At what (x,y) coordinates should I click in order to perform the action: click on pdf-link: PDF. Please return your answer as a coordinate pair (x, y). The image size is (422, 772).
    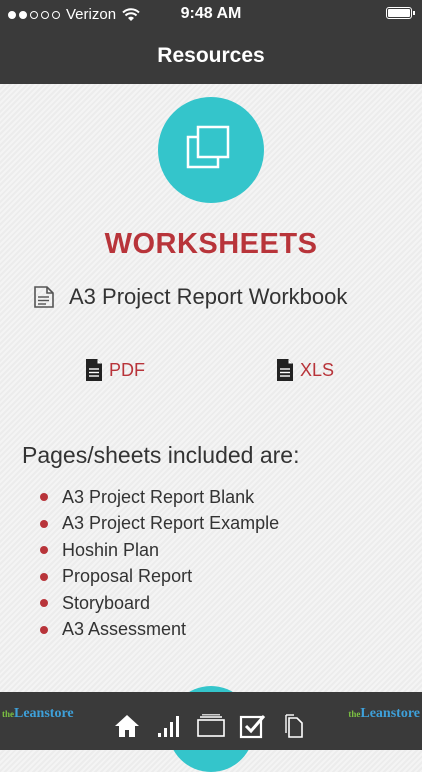
    Looking at the image, I should click on (115, 370).